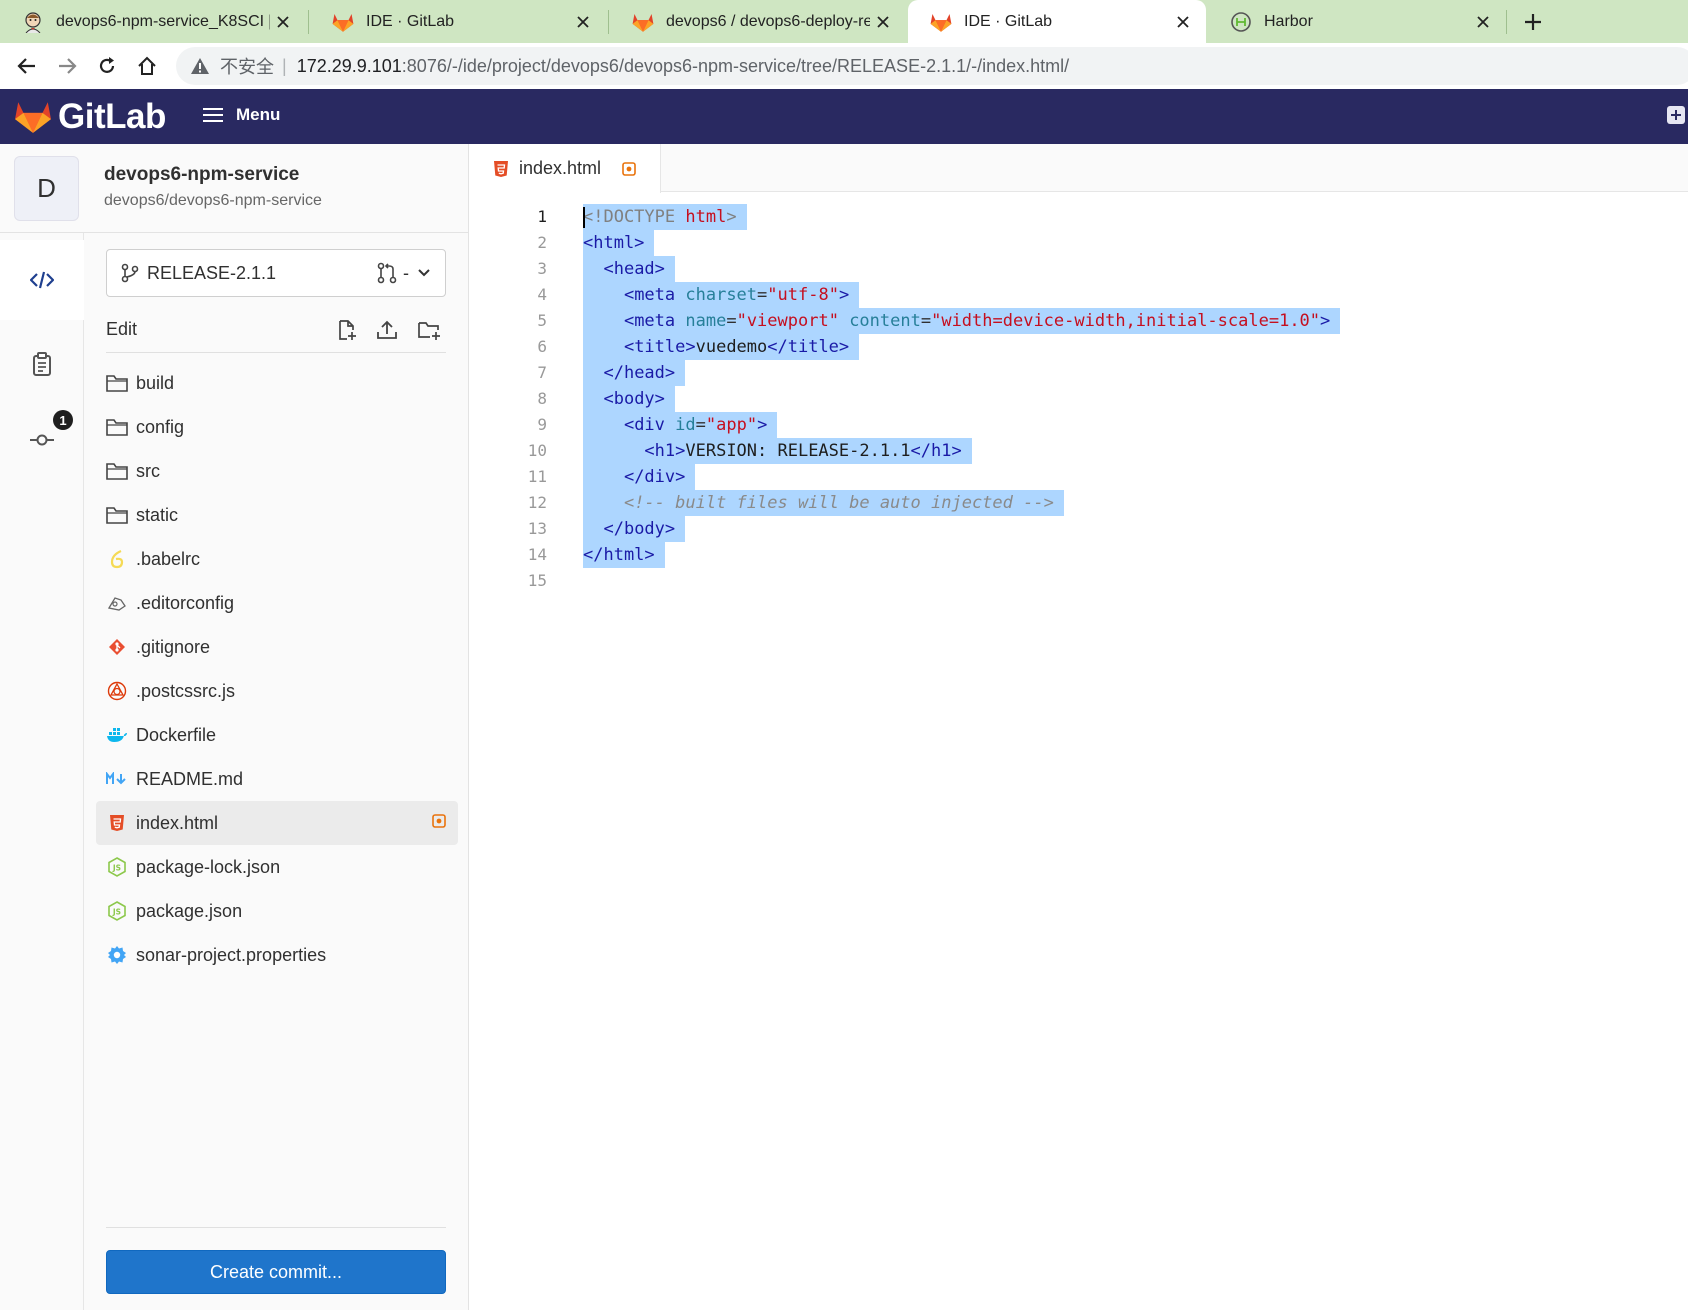 Image resolution: width=1688 pixels, height=1310 pixels. What do you see at coordinates (926, 321) in the screenshot?
I see `code-token: =` at bounding box center [926, 321].